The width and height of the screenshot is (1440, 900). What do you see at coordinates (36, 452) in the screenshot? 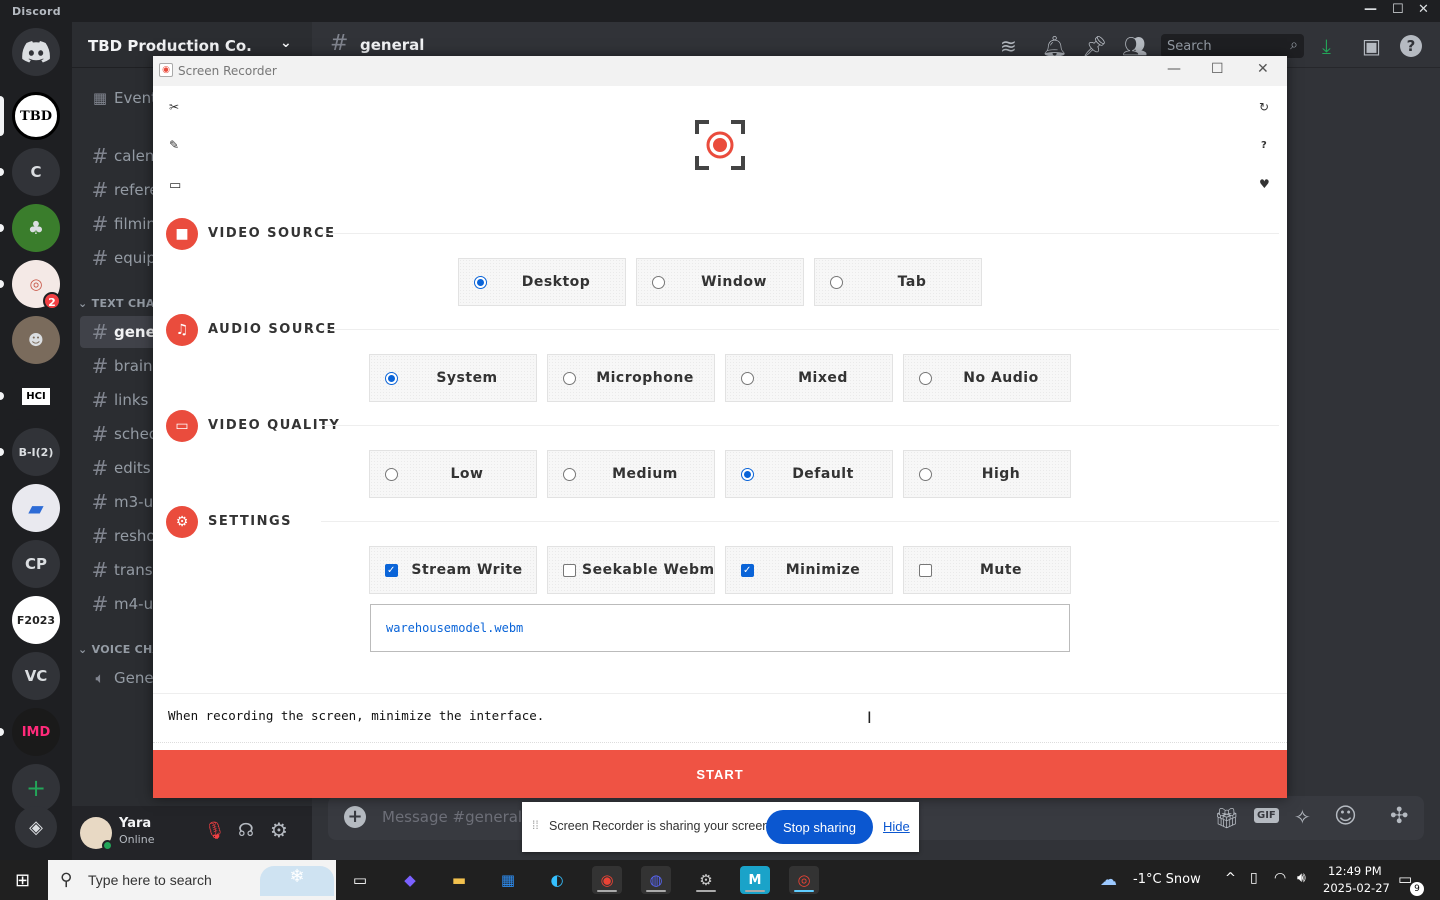
I see `server-b-i2: B-I(2)` at bounding box center [36, 452].